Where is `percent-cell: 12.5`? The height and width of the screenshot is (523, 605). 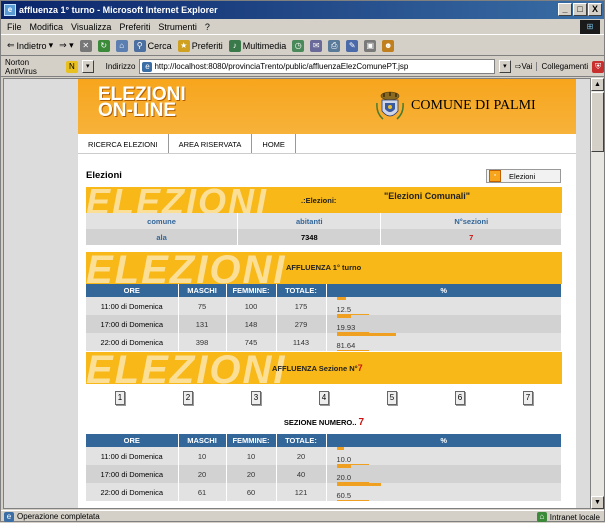
percent-cell: 12.5 is located at coordinates (444, 306).